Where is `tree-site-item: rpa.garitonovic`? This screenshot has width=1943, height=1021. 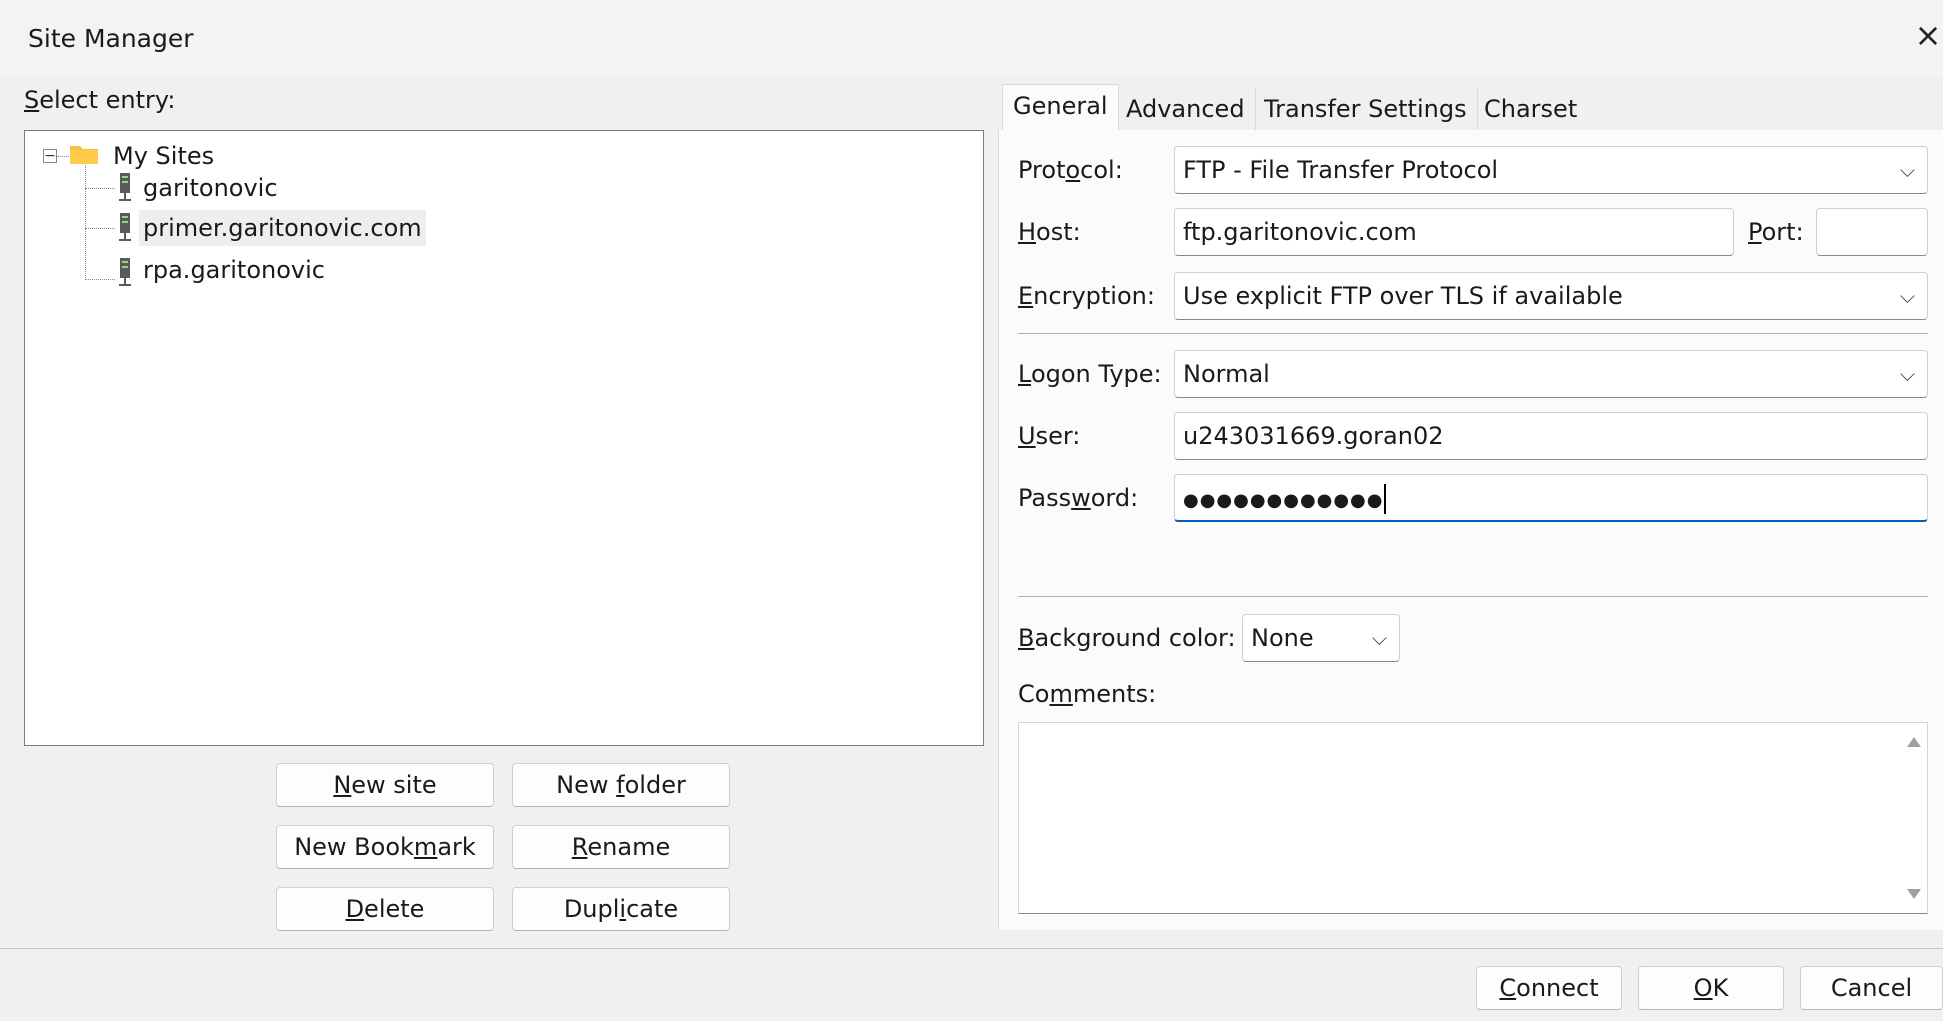
tree-site-item: rpa.garitonovic is located at coordinates (234, 270).